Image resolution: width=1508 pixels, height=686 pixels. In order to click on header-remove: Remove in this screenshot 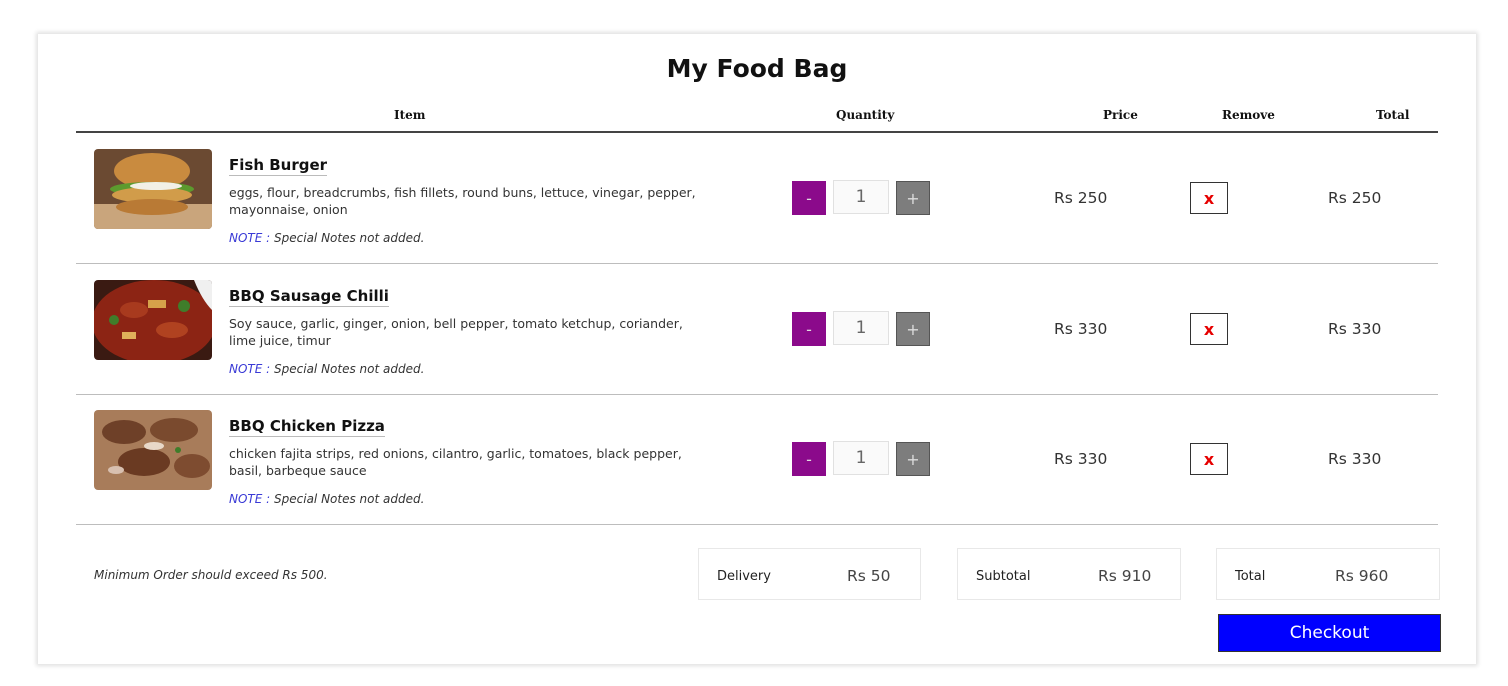, I will do `click(1248, 115)`.